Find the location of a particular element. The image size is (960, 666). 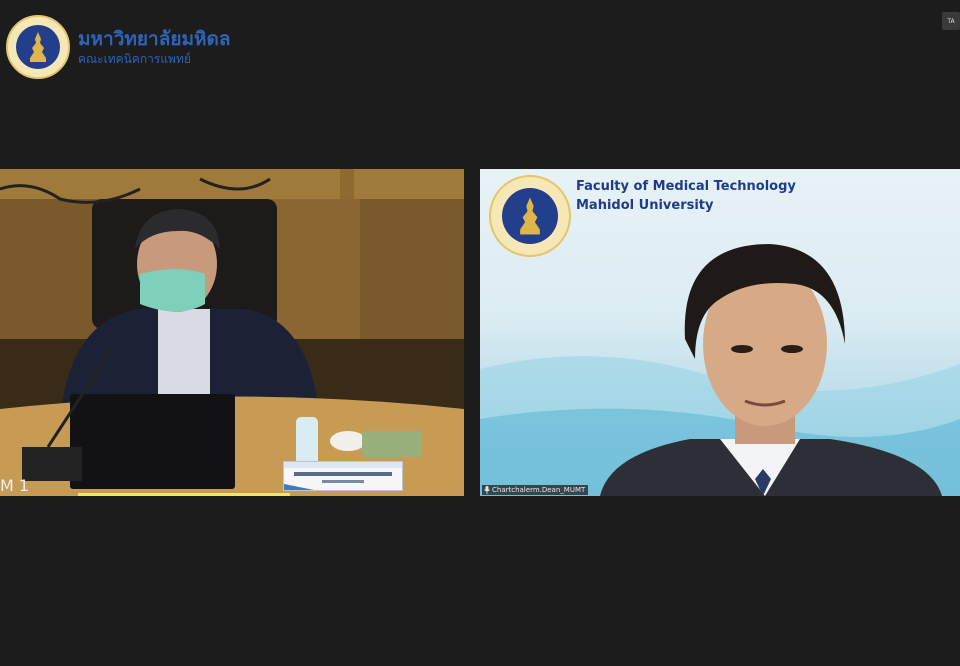

corner-button-label: TA is located at coordinates (951, 21).